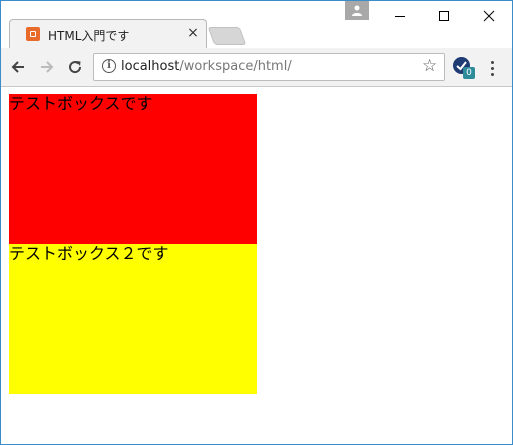 Image resolution: width=513 pixels, height=445 pixels. Describe the element at coordinates (75, 67) in the screenshot. I see `reload-icon` at that location.